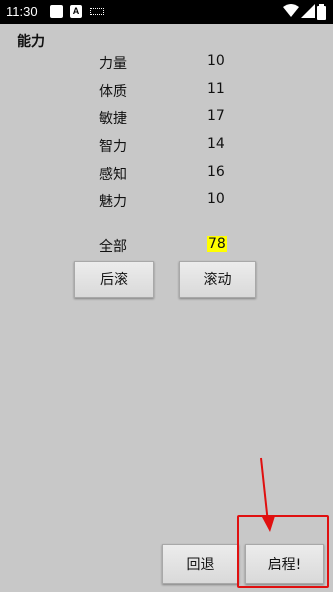 The height and width of the screenshot is (592, 333). What do you see at coordinates (166, 246) in the screenshot?
I see `total-row: 全部 78` at bounding box center [166, 246].